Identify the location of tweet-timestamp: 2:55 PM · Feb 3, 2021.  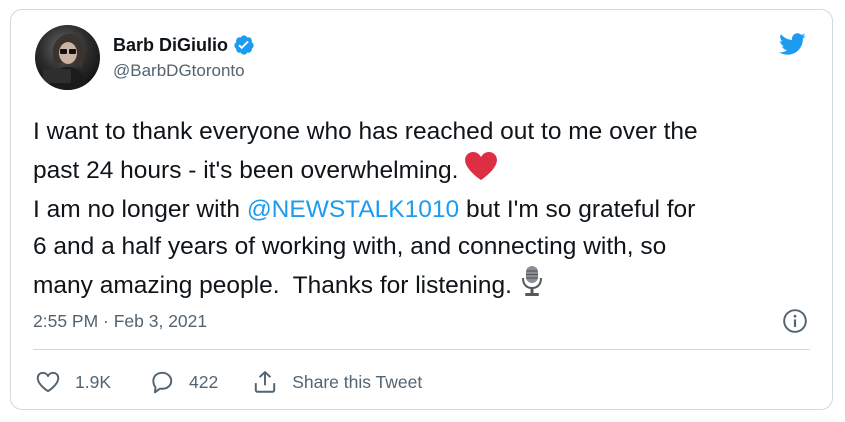
(120, 321).